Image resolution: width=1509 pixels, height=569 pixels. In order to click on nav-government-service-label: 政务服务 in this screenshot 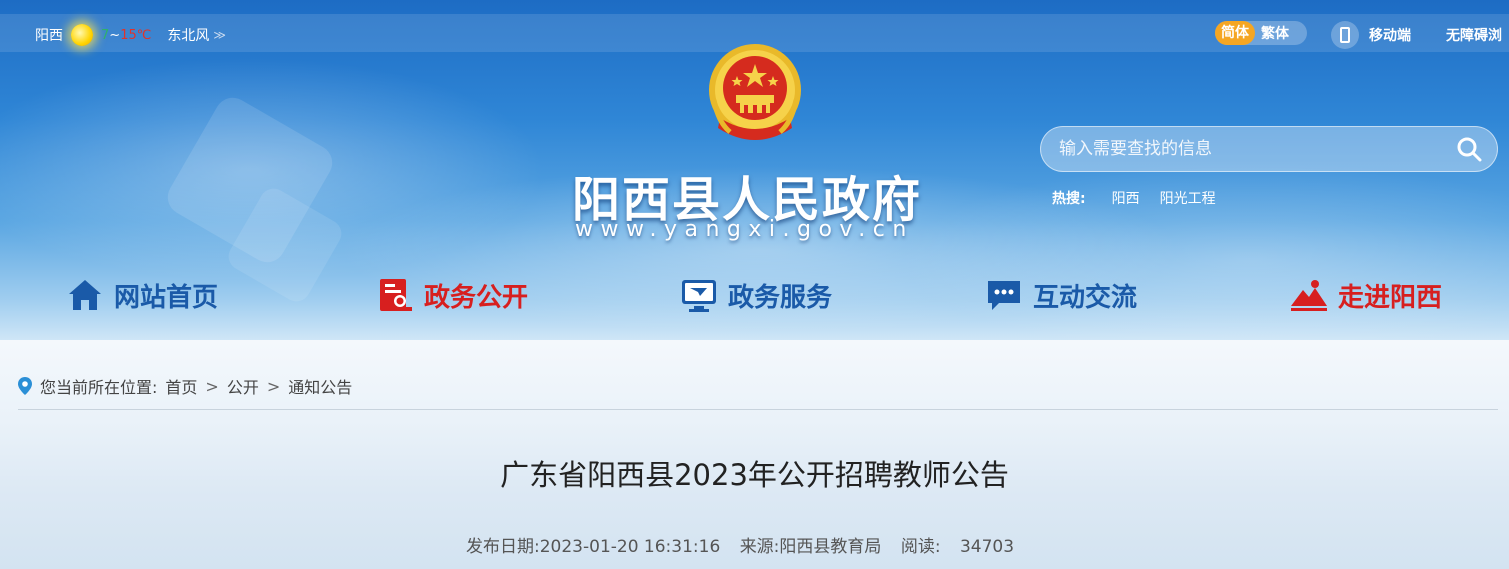, I will do `click(780, 297)`.